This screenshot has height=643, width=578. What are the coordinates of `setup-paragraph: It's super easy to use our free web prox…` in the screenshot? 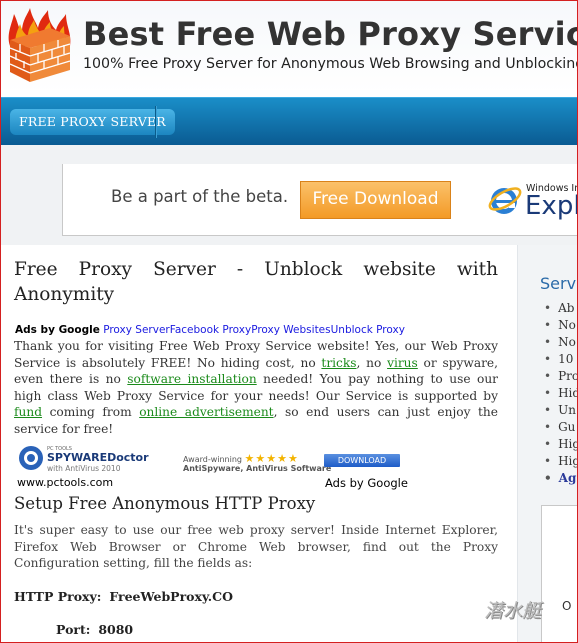 It's located at (256, 546).